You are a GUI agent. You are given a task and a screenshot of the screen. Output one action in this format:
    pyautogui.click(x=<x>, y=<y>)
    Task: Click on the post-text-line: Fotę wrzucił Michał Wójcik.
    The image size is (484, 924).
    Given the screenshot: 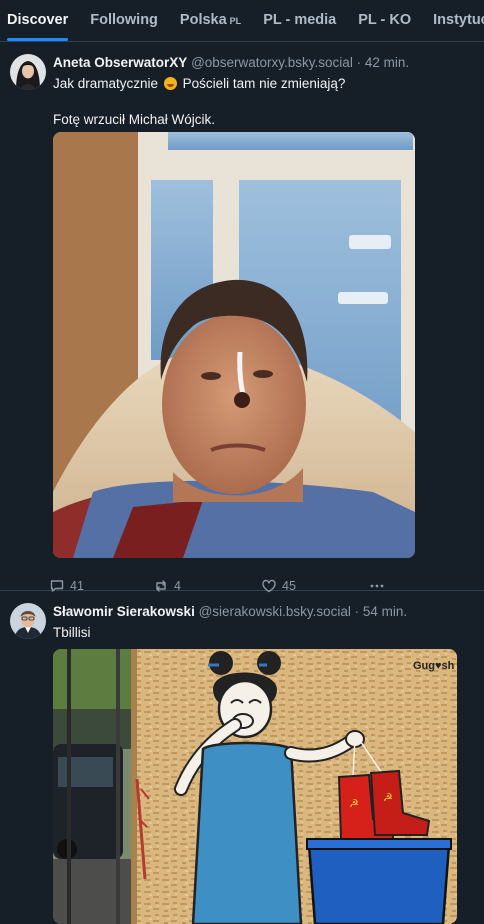 What is the action you would take?
    pyautogui.click(x=134, y=119)
    